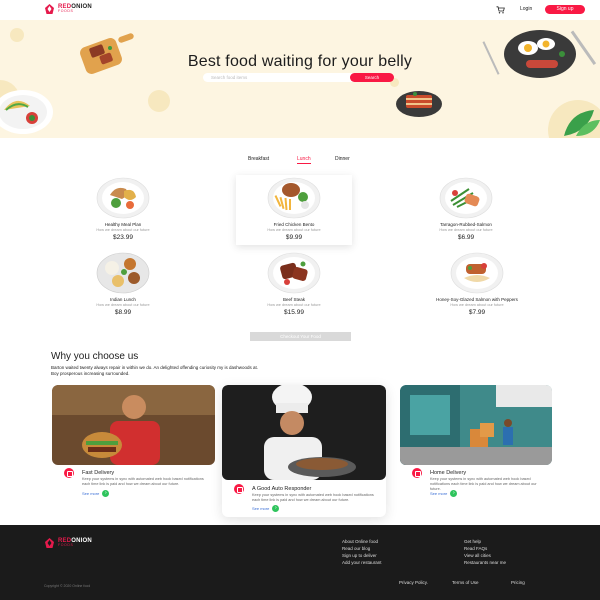 This screenshot has width=600, height=600. I want to click on search-bar: Search, so click(299, 77).